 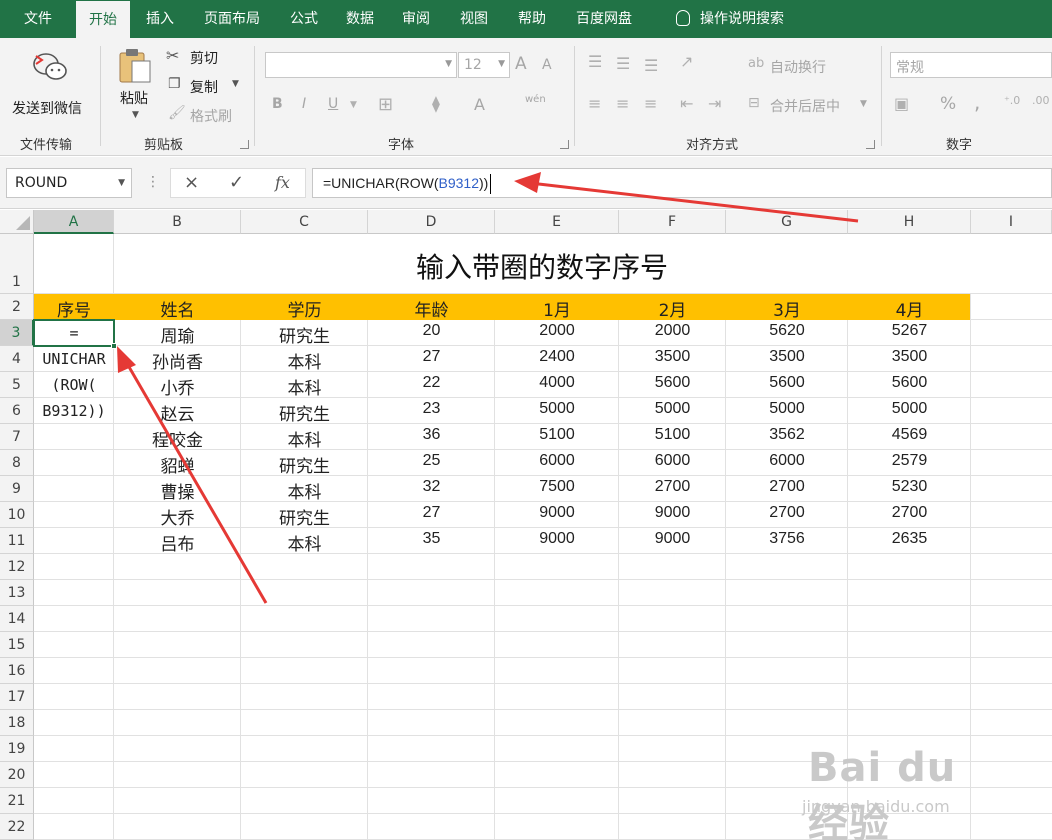 What do you see at coordinates (474, 19) in the screenshot?
I see `tab-view: 视图` at bounding box center [474, 19].